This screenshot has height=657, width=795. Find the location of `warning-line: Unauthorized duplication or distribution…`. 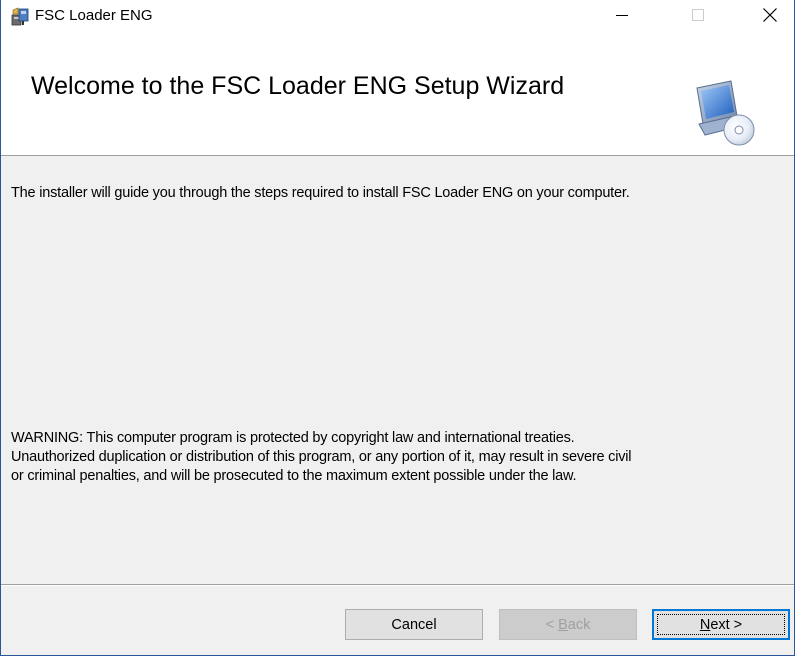

warning-line: Unauthorized duplication or distribution… is located at coordinates (321, 457).